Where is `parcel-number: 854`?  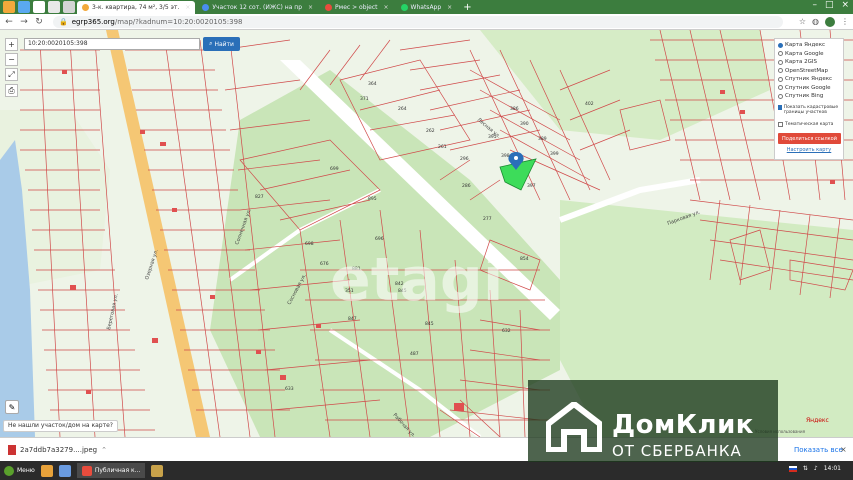
parcel-number: 854 is located at coordinates (524, 259).